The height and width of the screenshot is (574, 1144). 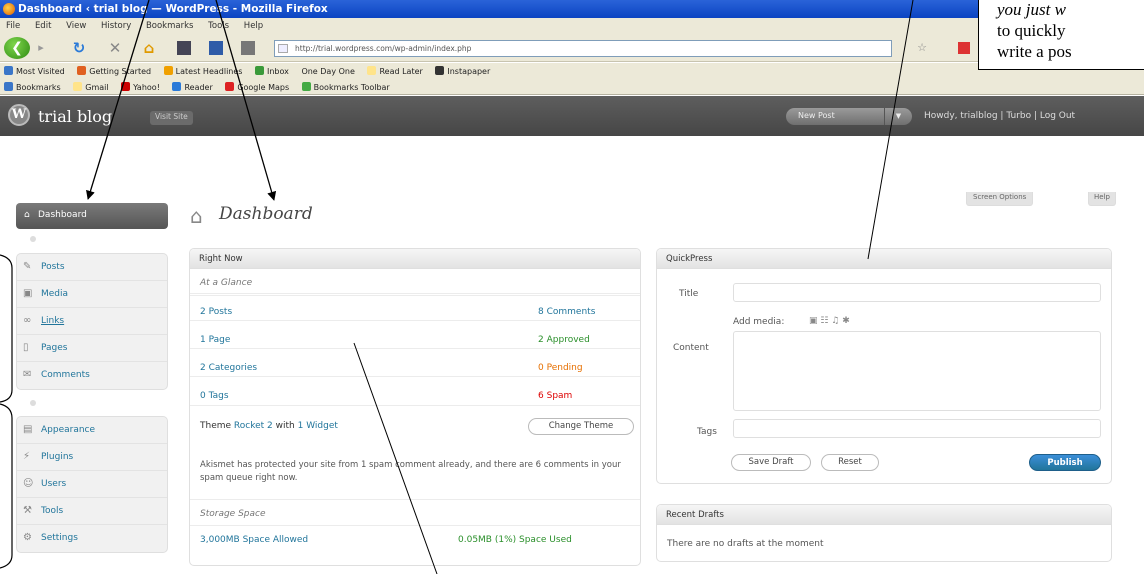 I want to click on new-post-button: New Post ▼, so click(x=849, y=116).